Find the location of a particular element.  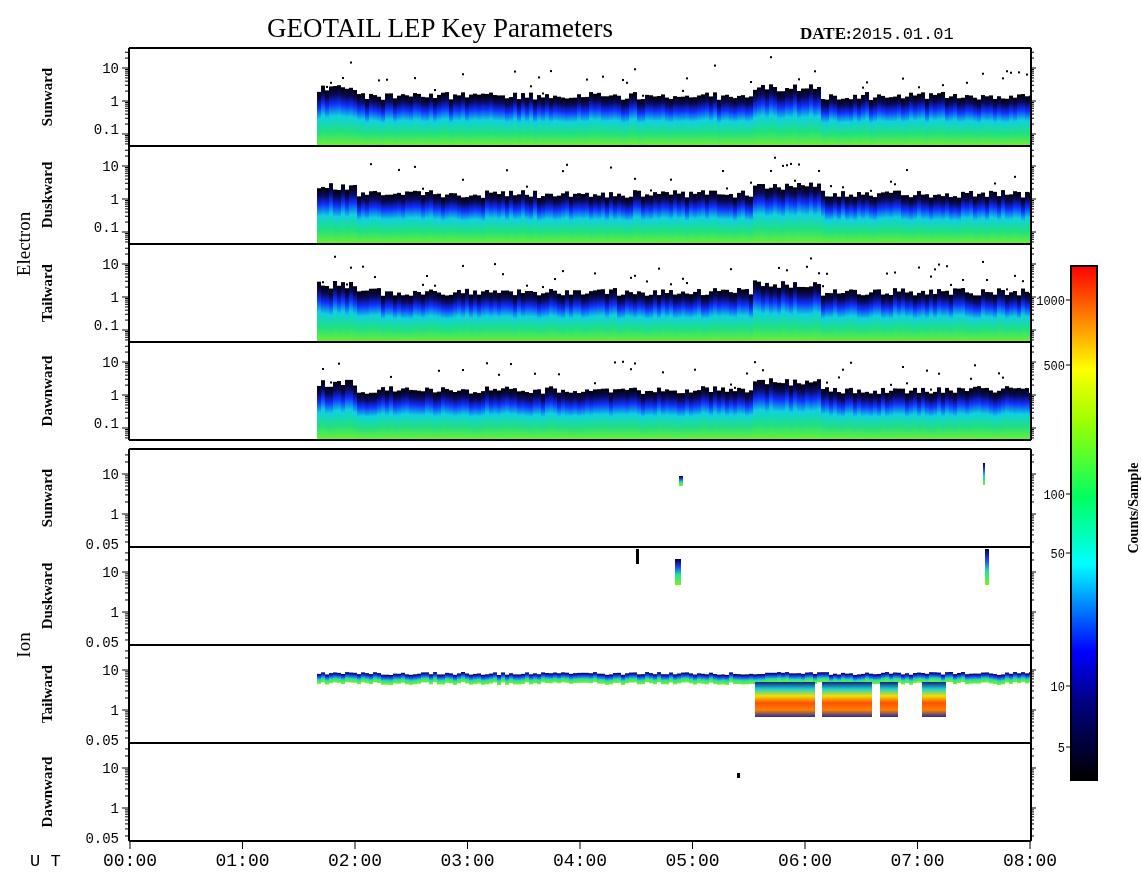

x-tick-label: 05:00 is located at coordinates (692, 861).